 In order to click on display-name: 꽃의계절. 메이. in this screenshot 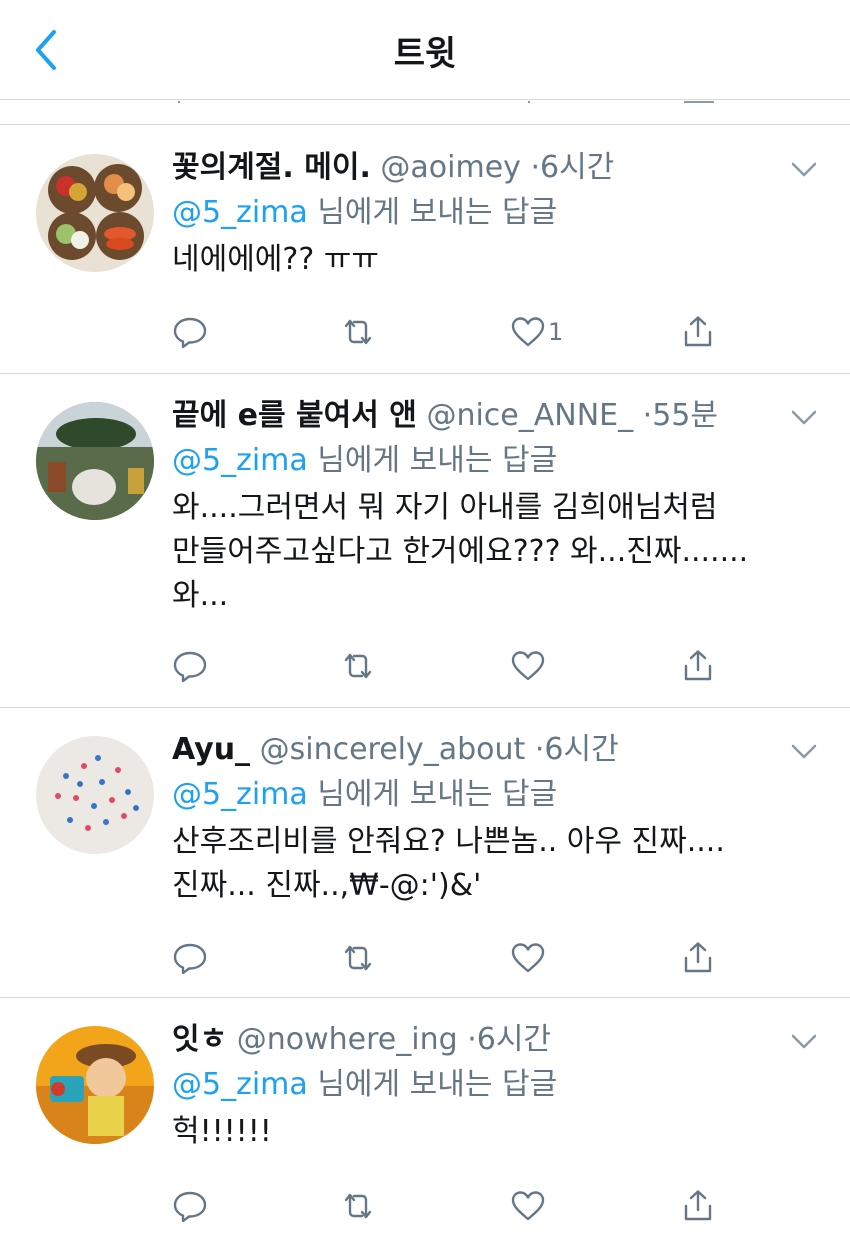, I will do `click(271, 167)`.